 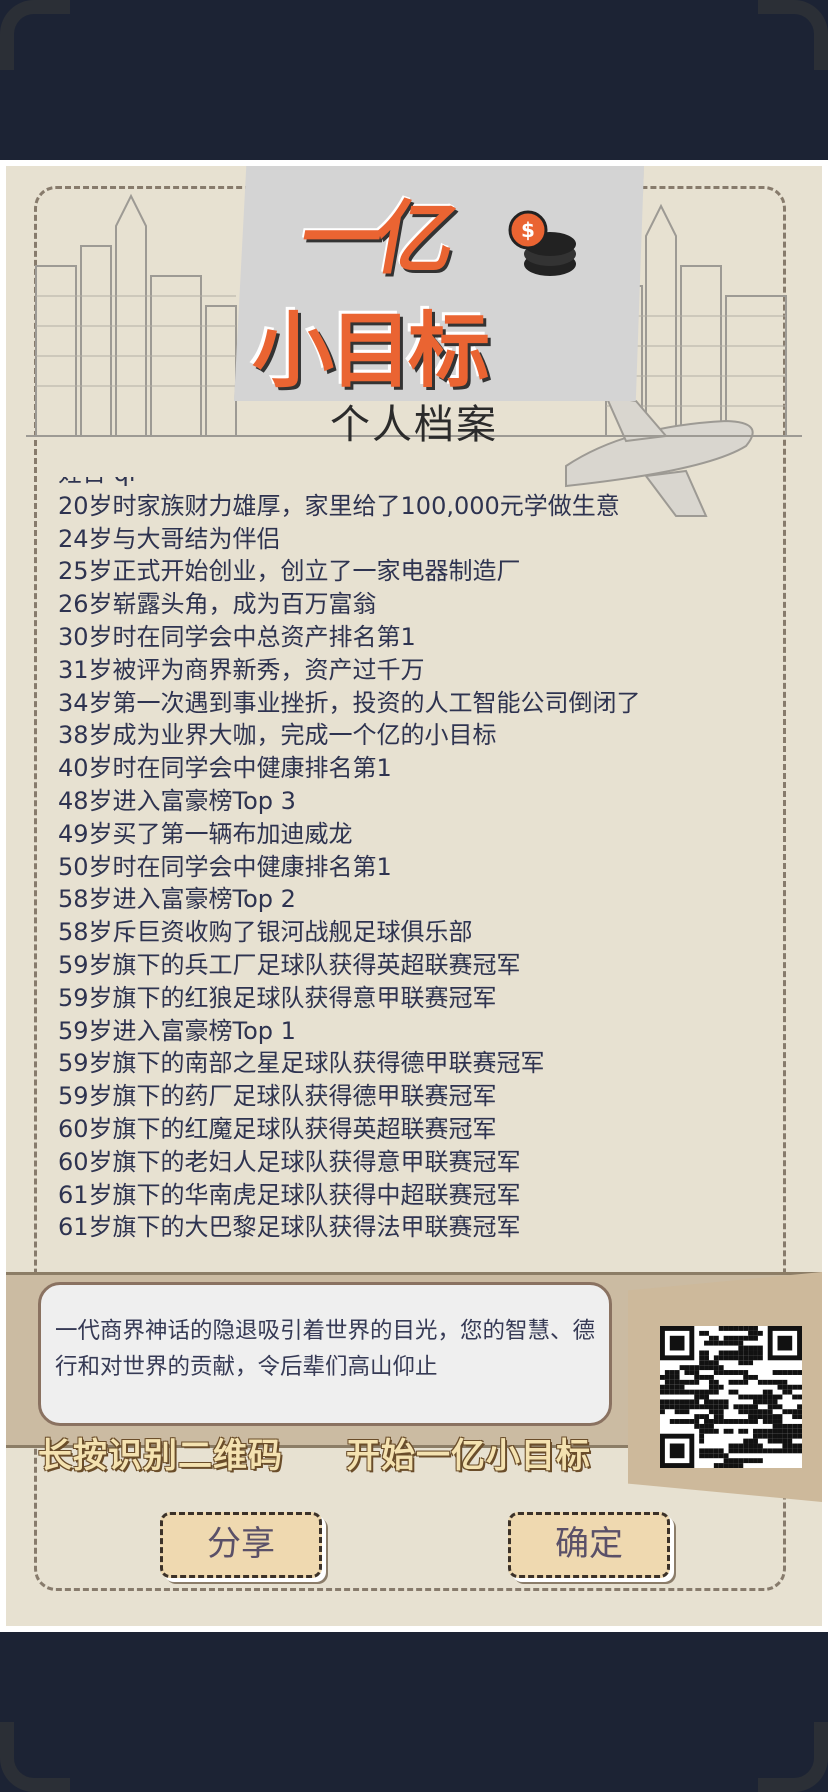 I want to click on coin-stack-icon: $, so click(x=542, y=243).